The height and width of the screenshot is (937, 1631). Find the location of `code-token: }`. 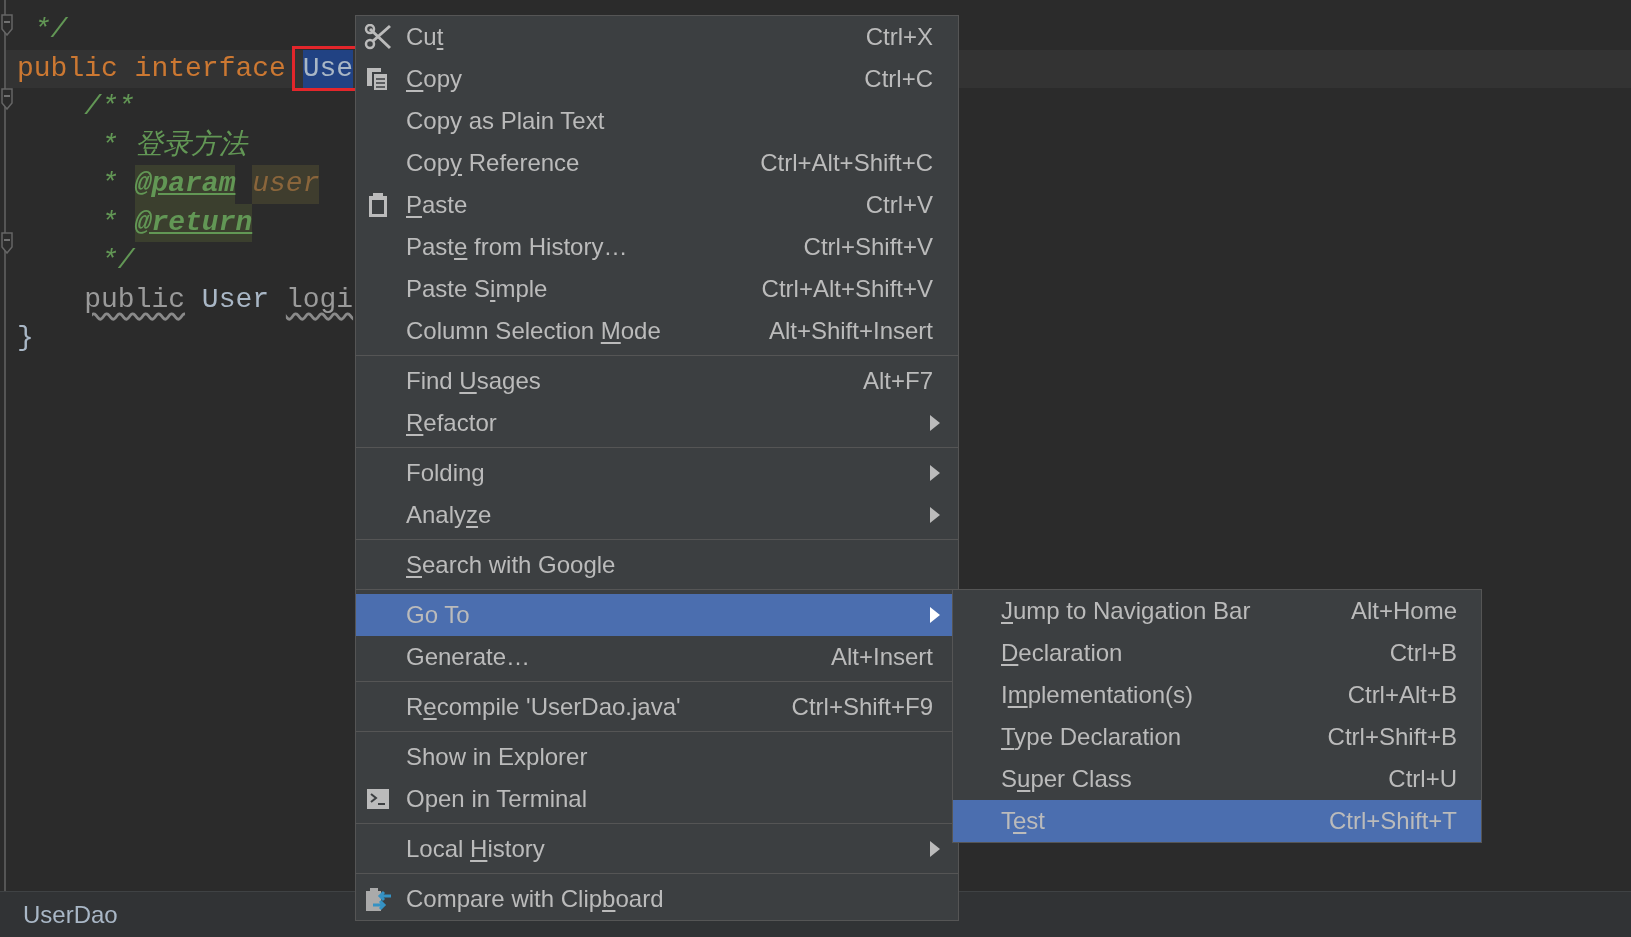

code-token: } is located at coordinates (25, 338).